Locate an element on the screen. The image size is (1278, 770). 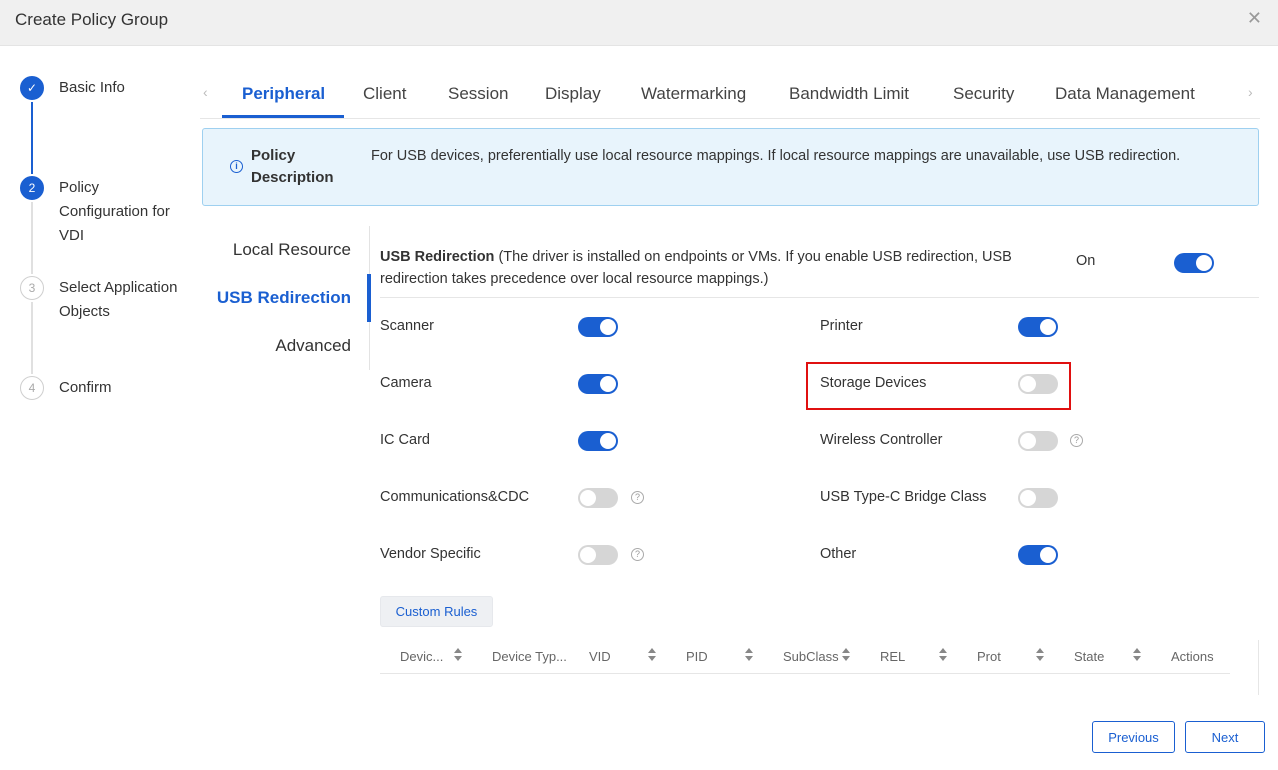
step-4-number: 4 is located at coordinates (32, 388).